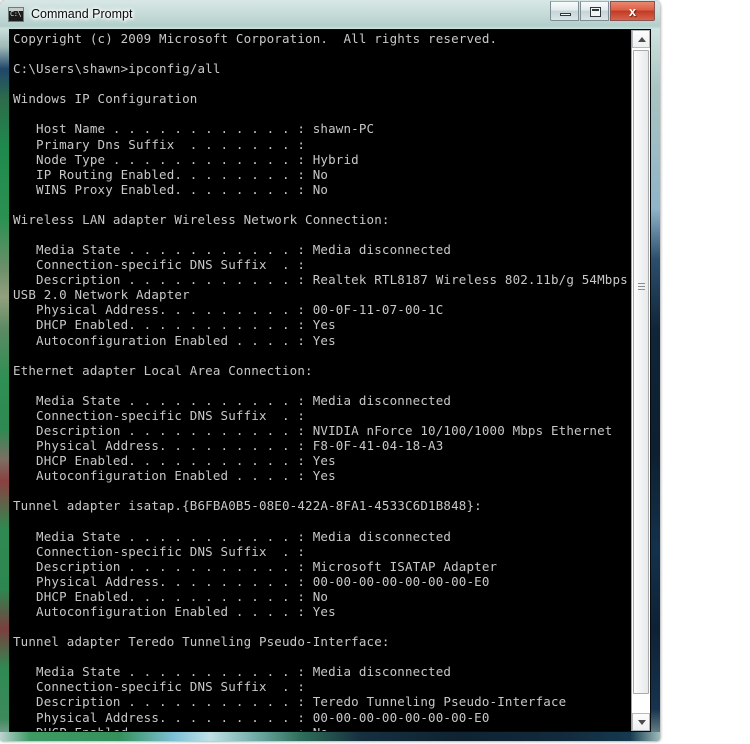 This screenshot has width=750, height=744. I want to click on scroll-down-arrow, so click(641, 722).